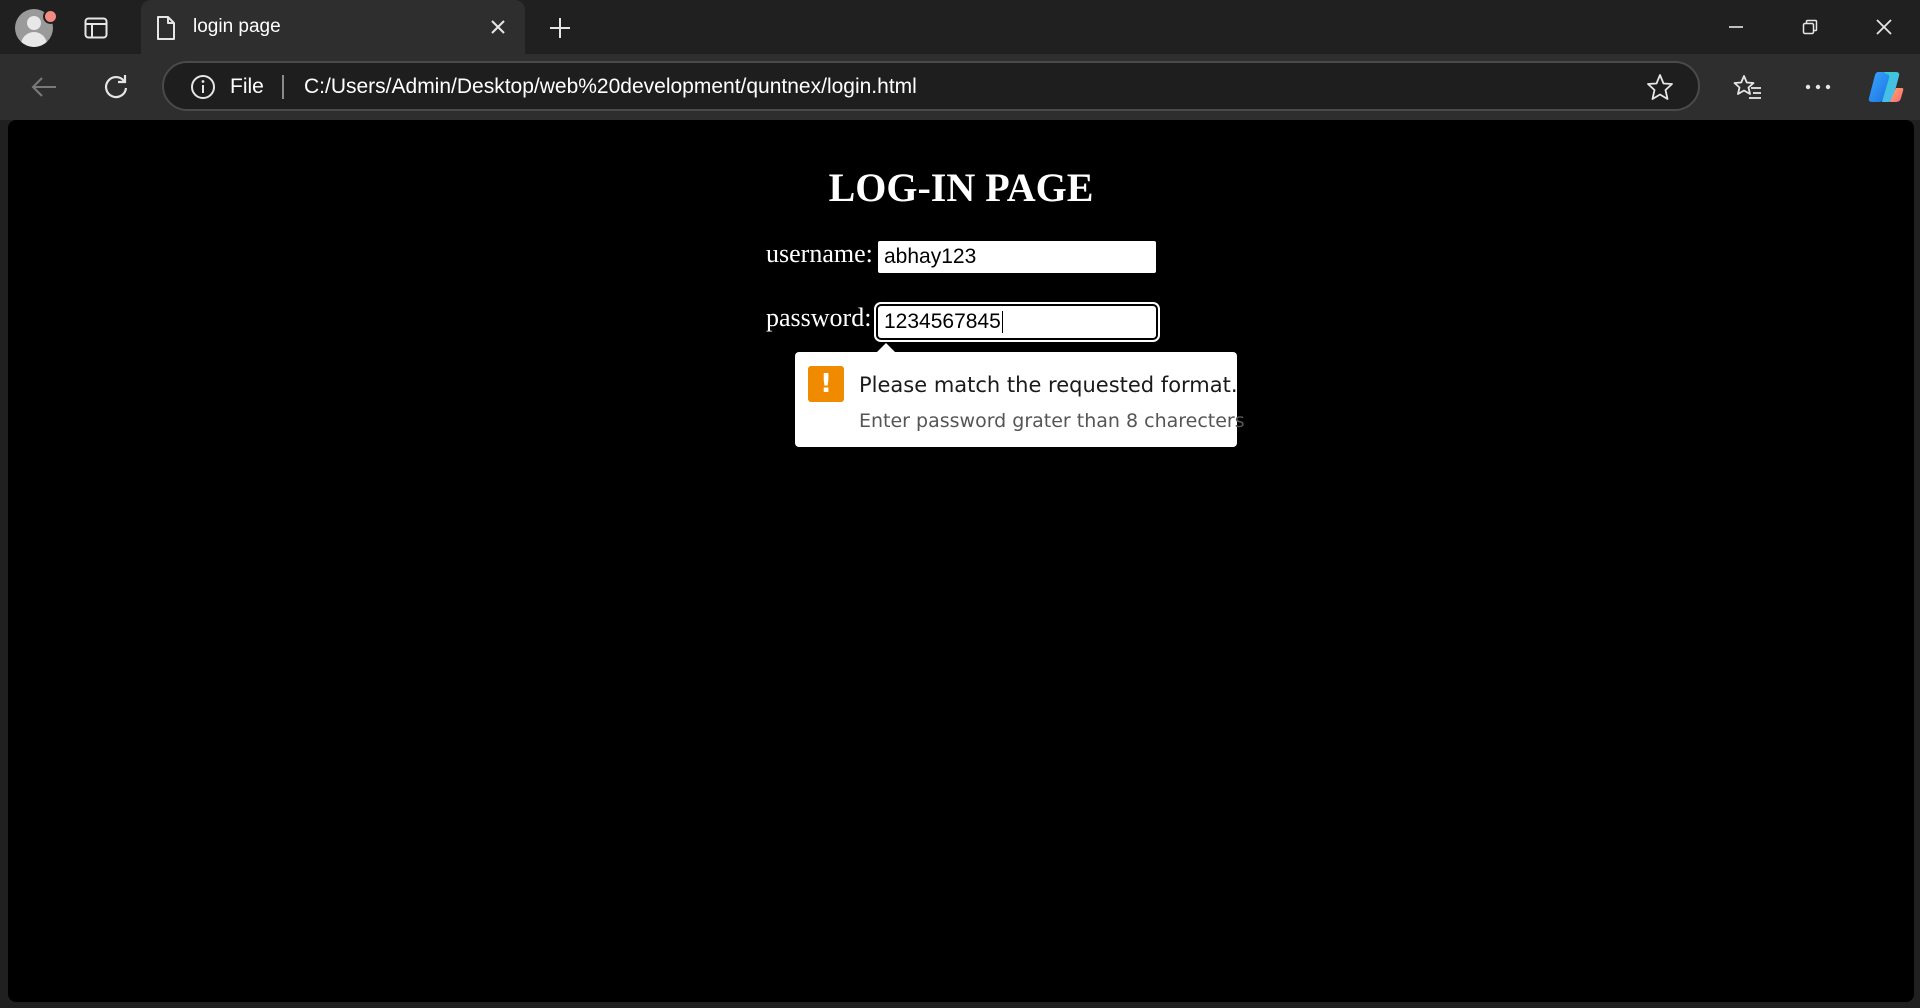 This screenshot has height=1008, width=1920. Describe the element at coordinates (203, 89) in the screenshot. I see `info-icon` at that location.